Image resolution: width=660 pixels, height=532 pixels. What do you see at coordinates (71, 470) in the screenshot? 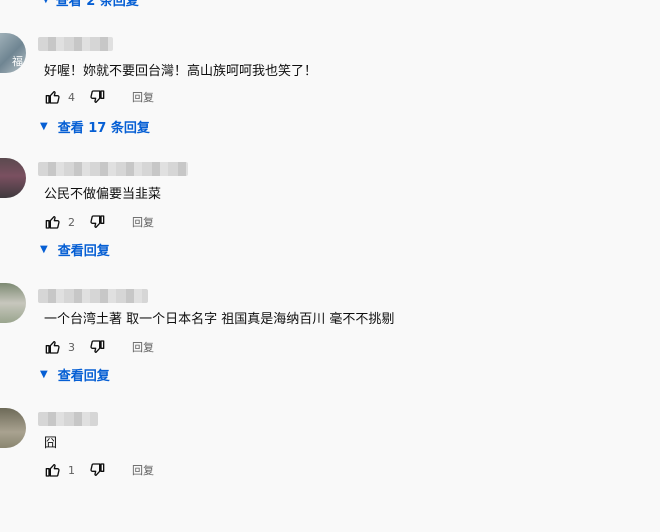
I see `like-count: 1` at bounding box center [71, 470].